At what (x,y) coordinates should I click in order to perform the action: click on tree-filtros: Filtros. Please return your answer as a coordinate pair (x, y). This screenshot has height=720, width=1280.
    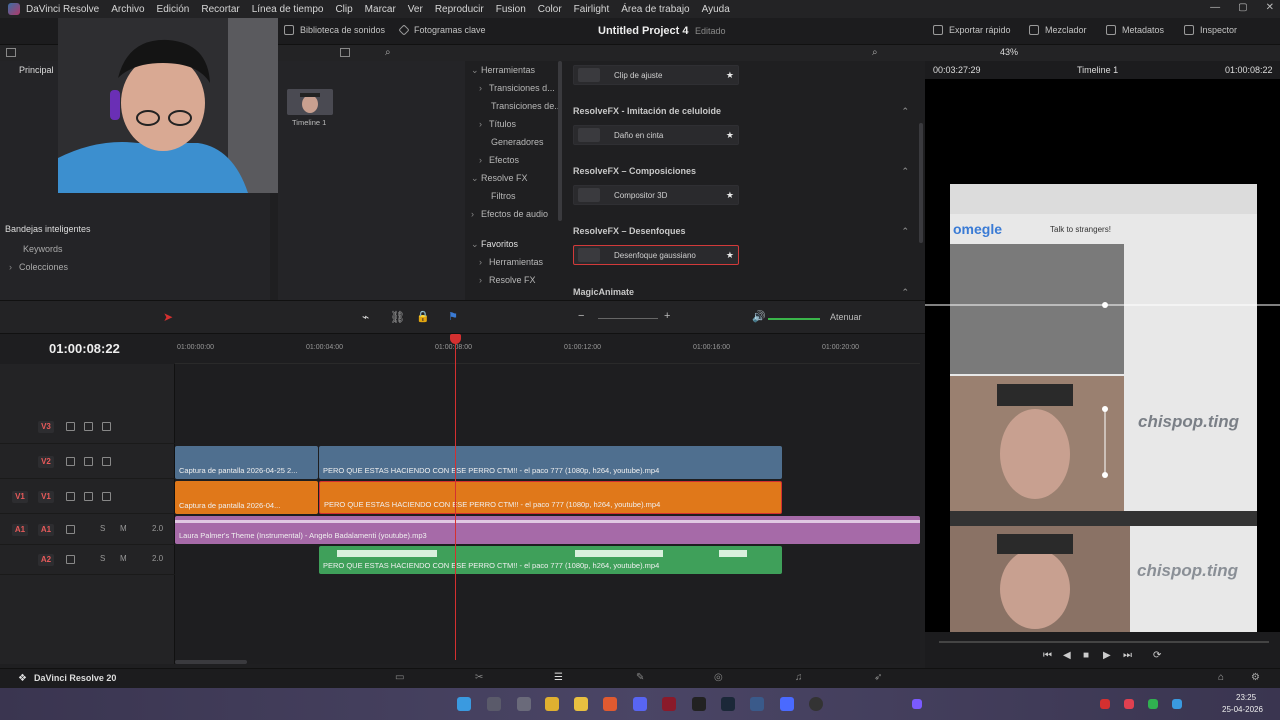
    Looking at the image, I should click on (503, 196).